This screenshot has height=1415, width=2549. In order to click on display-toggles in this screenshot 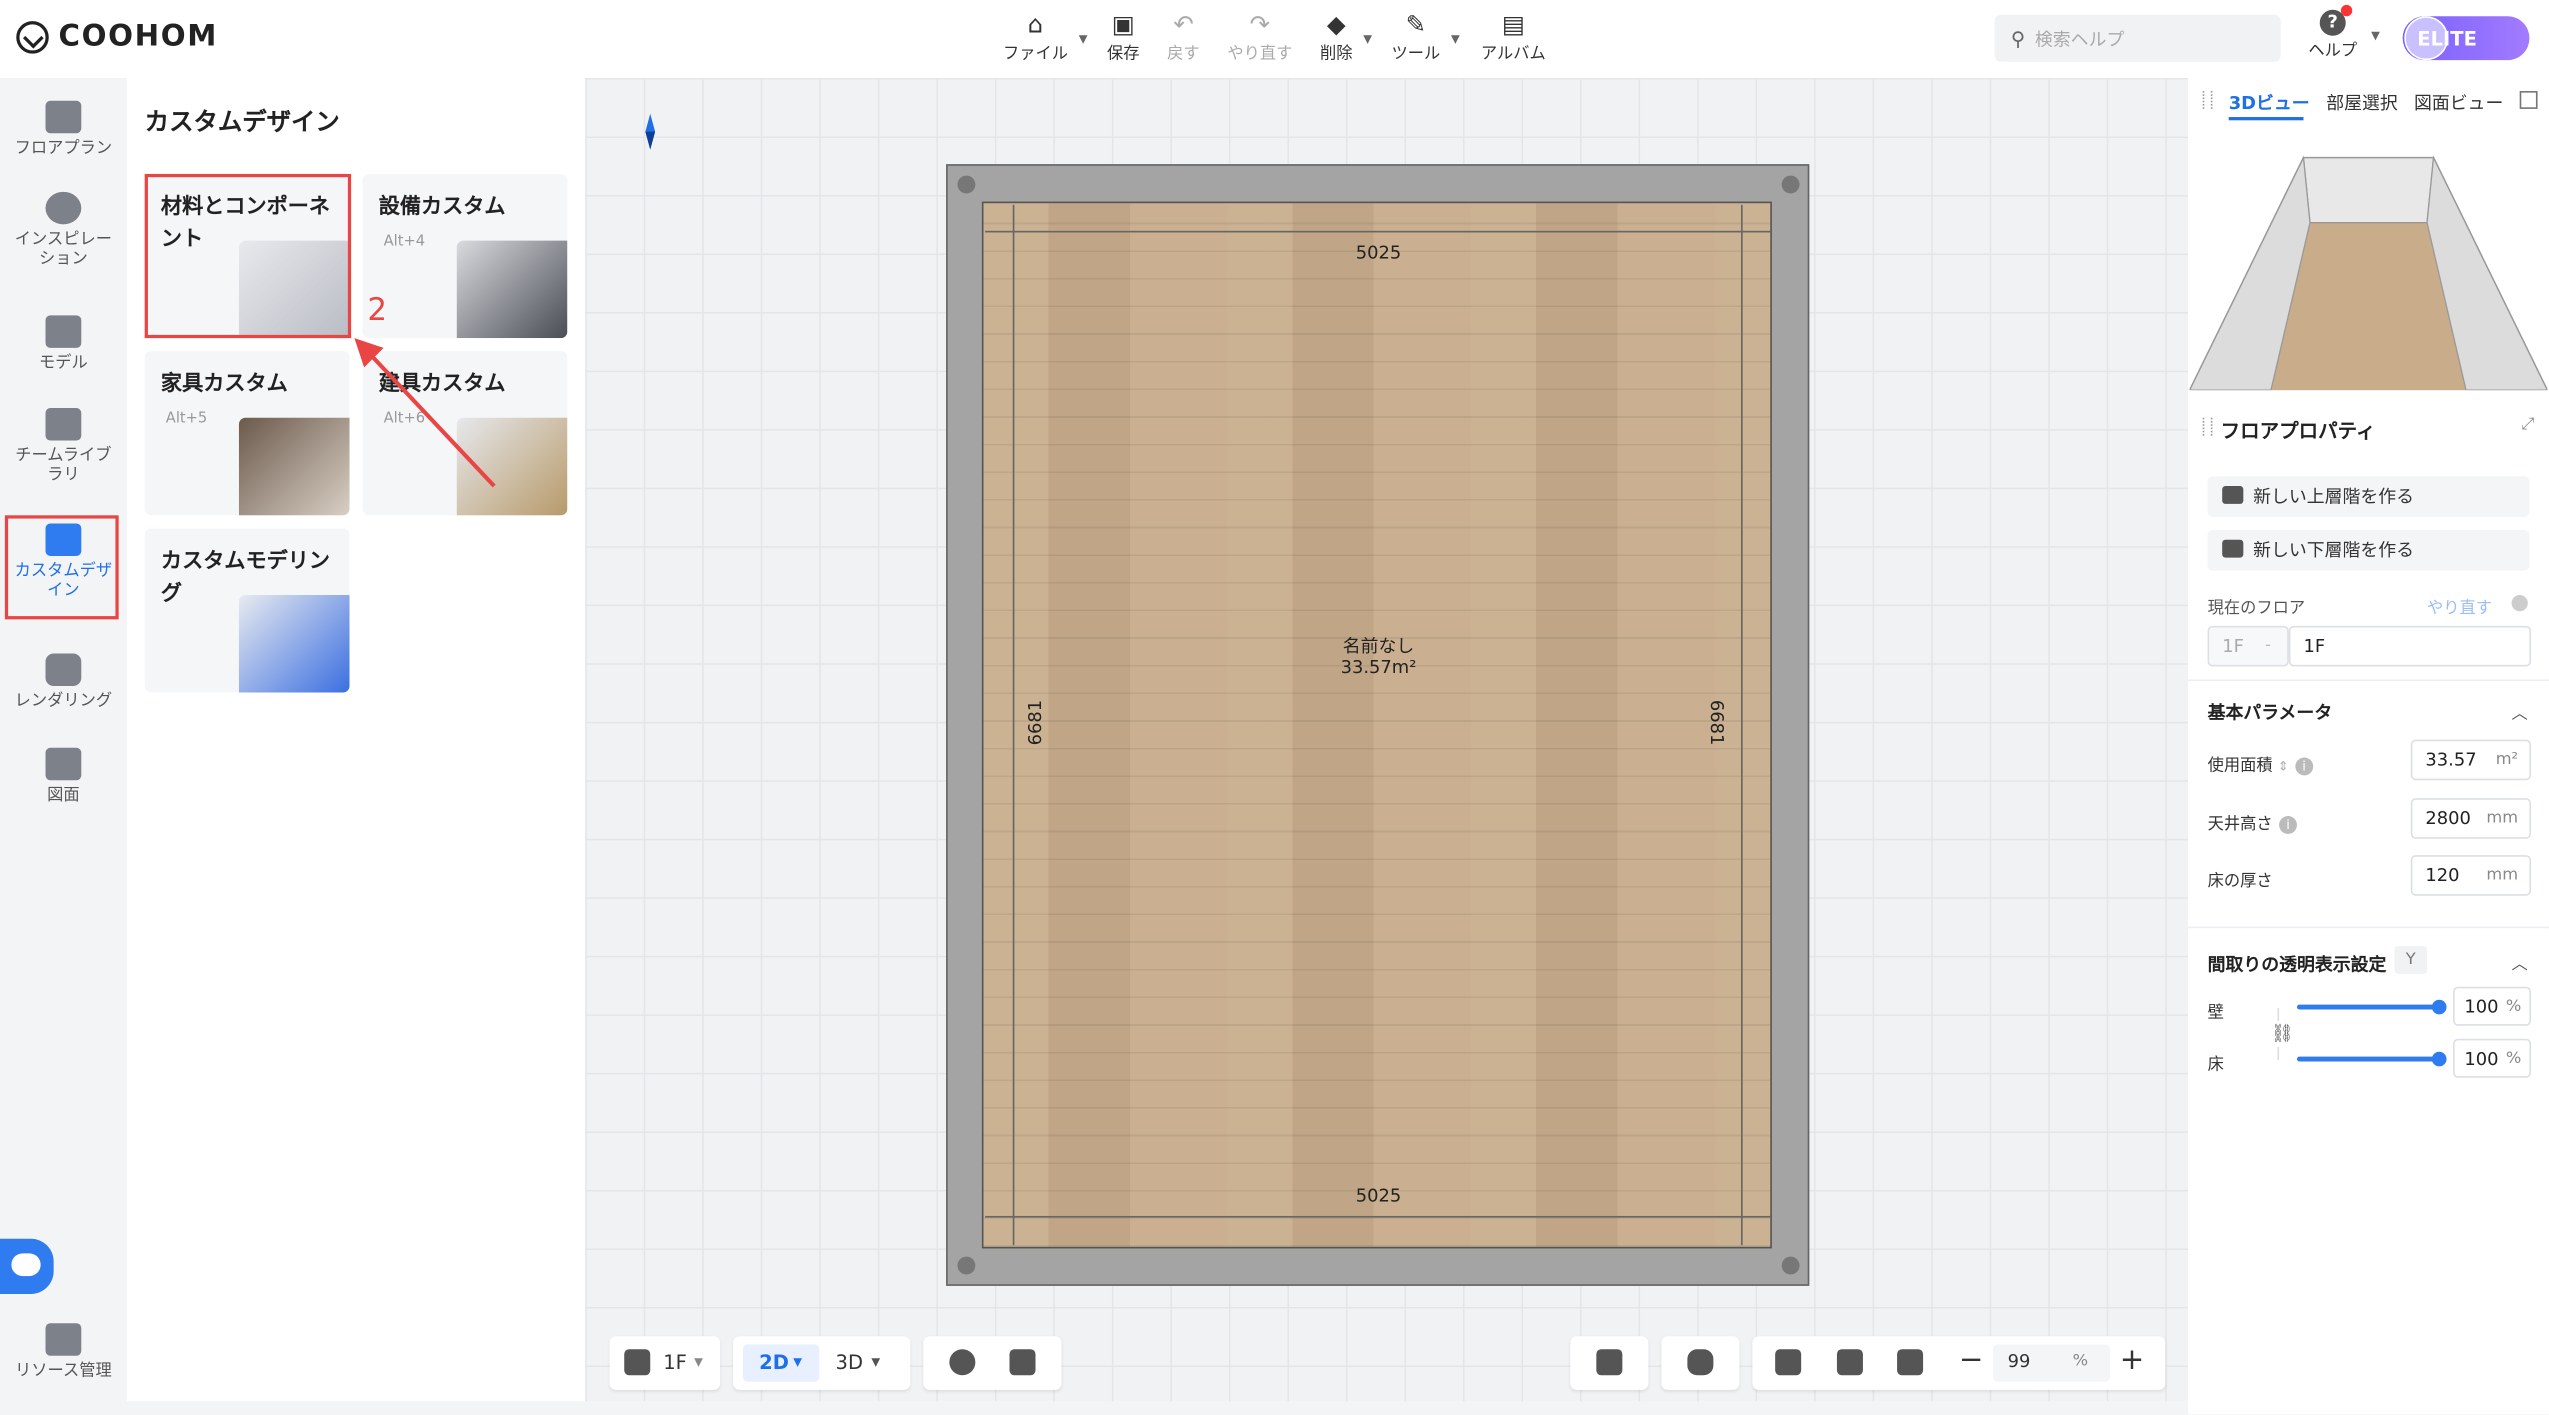, I will do `click(992, 1363)`.